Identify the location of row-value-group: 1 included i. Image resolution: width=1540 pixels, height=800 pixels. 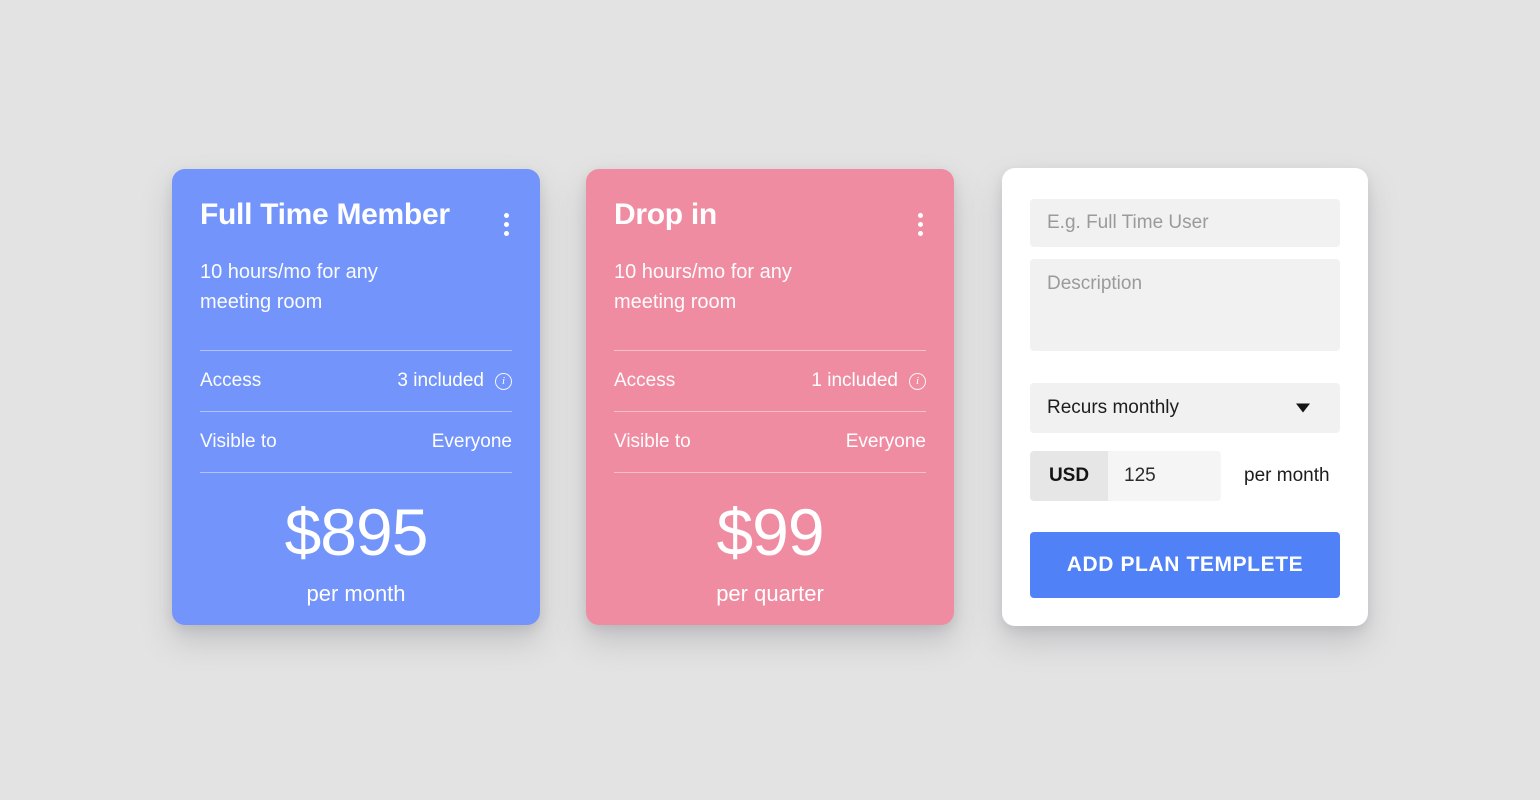
(868, 381).